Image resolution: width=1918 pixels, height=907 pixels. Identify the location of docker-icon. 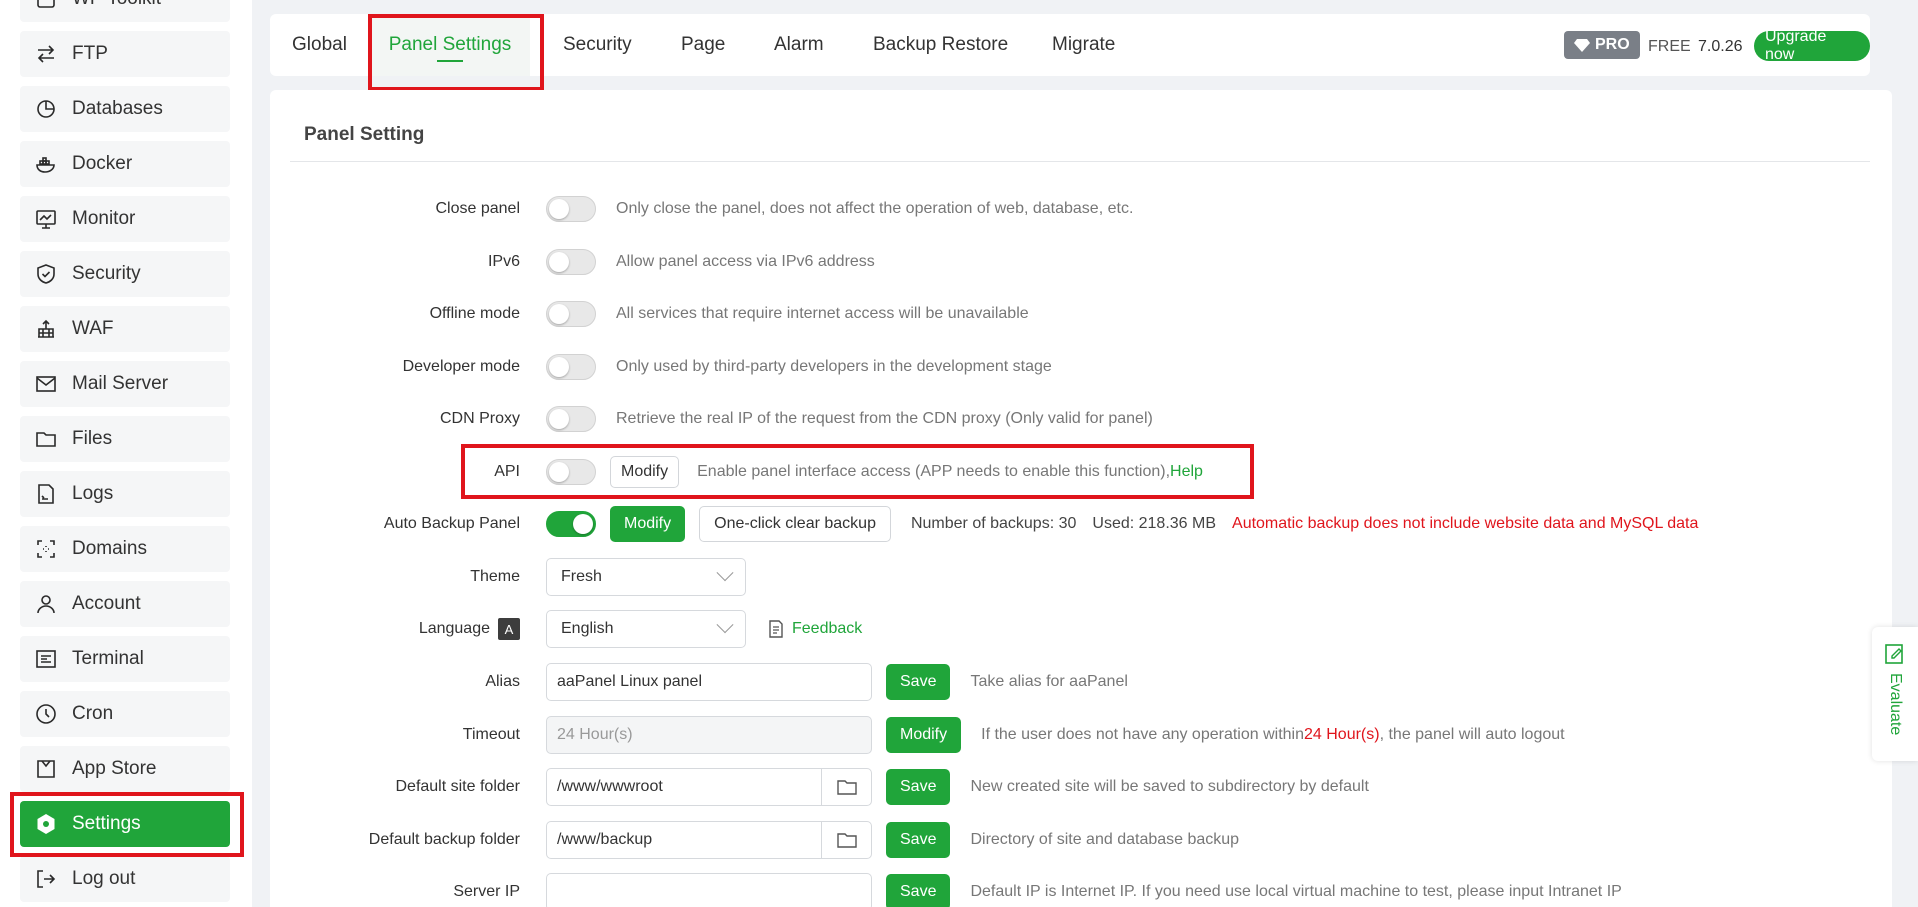
(46, 164).